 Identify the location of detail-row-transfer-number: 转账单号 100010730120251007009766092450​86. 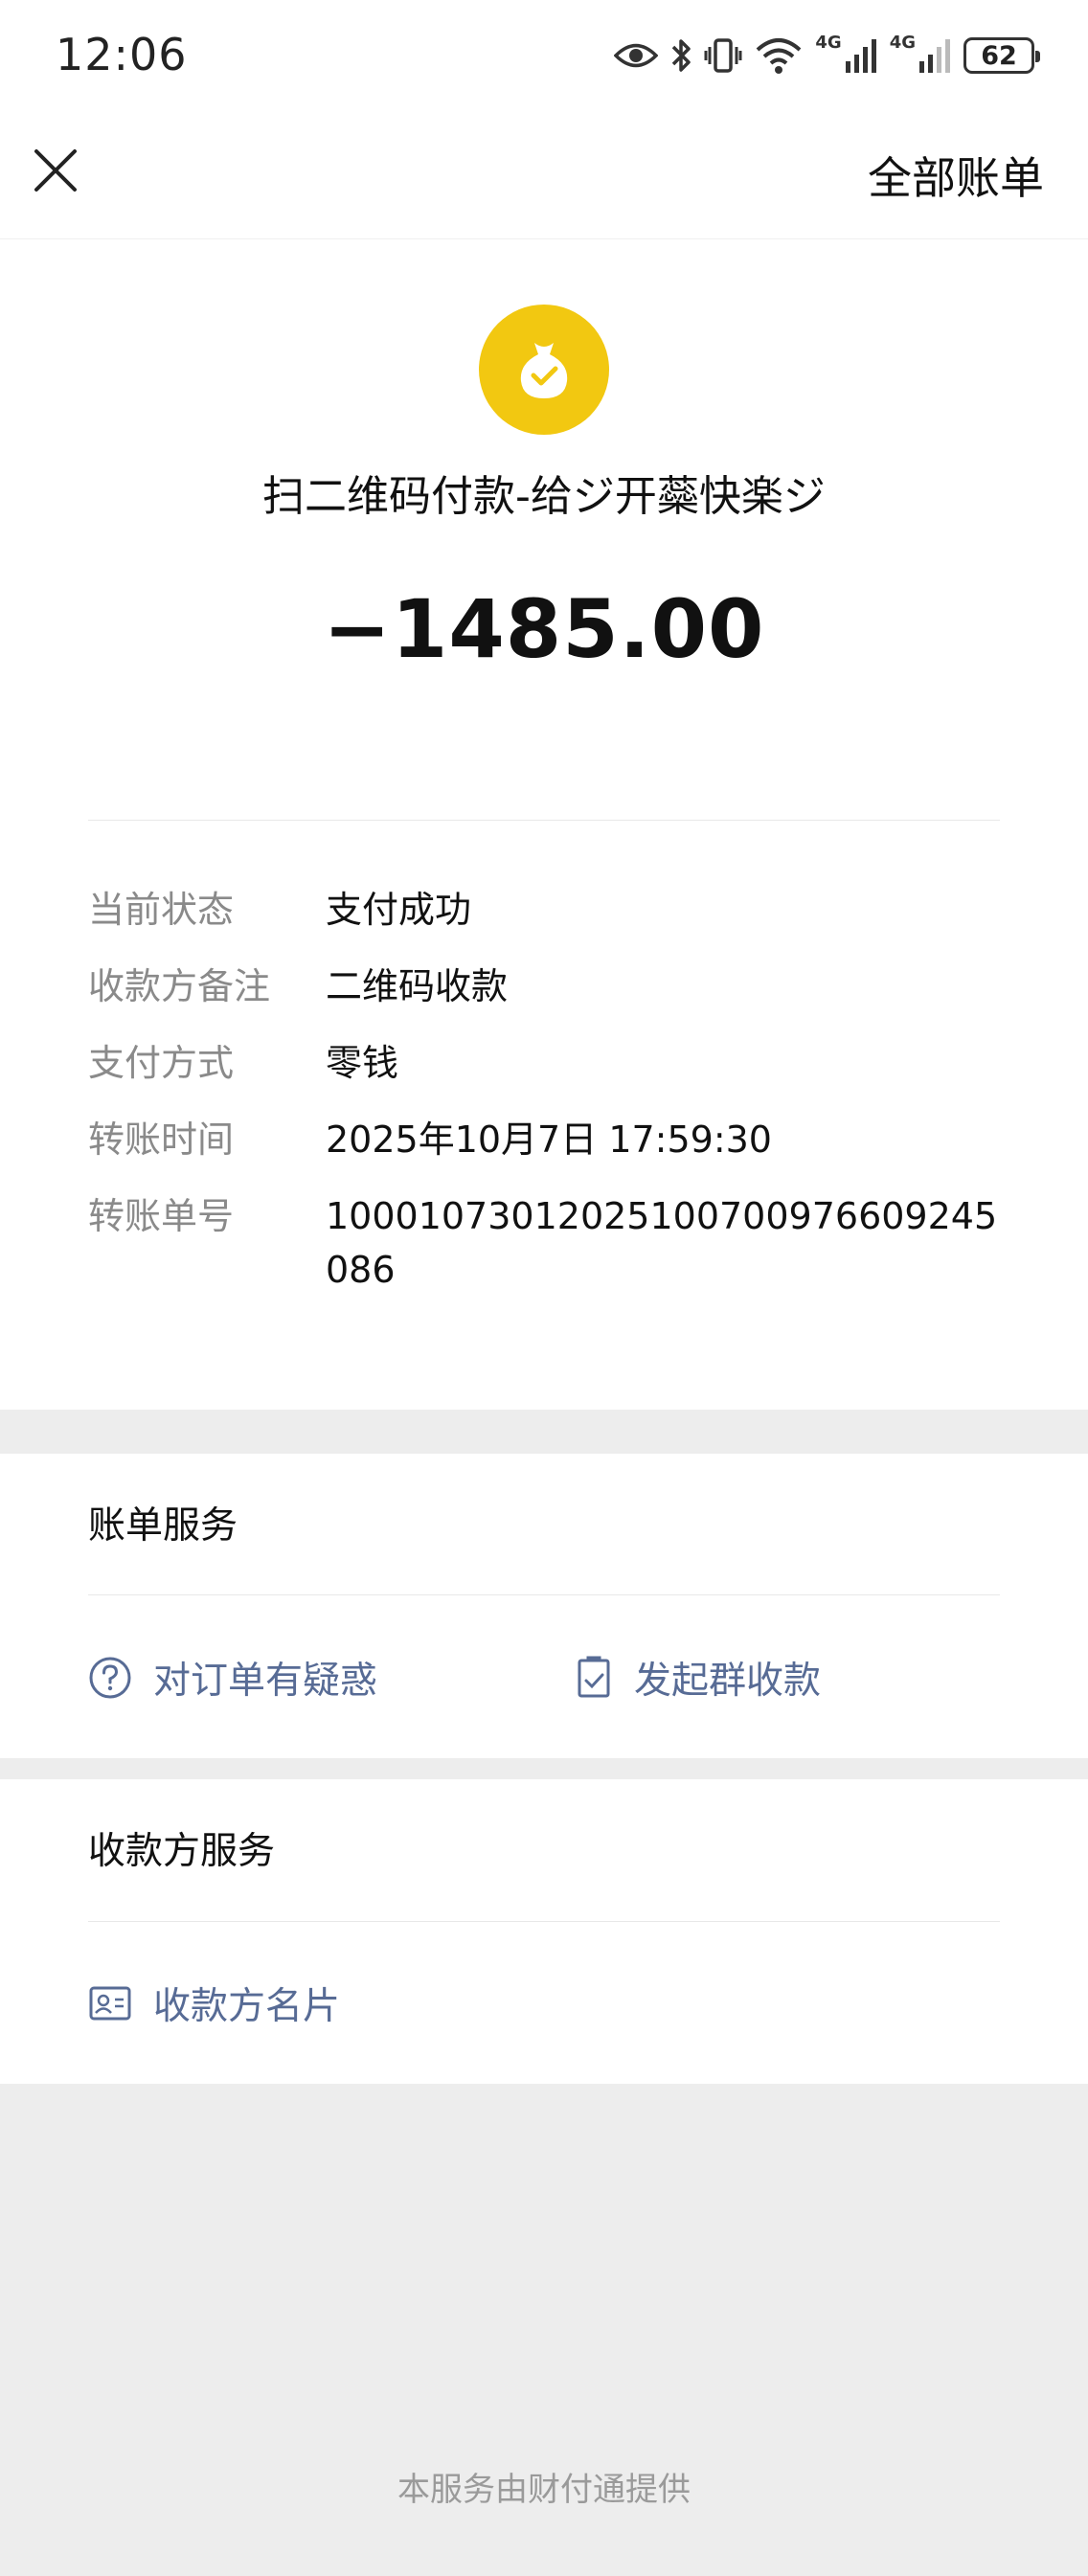
(544, 1243).